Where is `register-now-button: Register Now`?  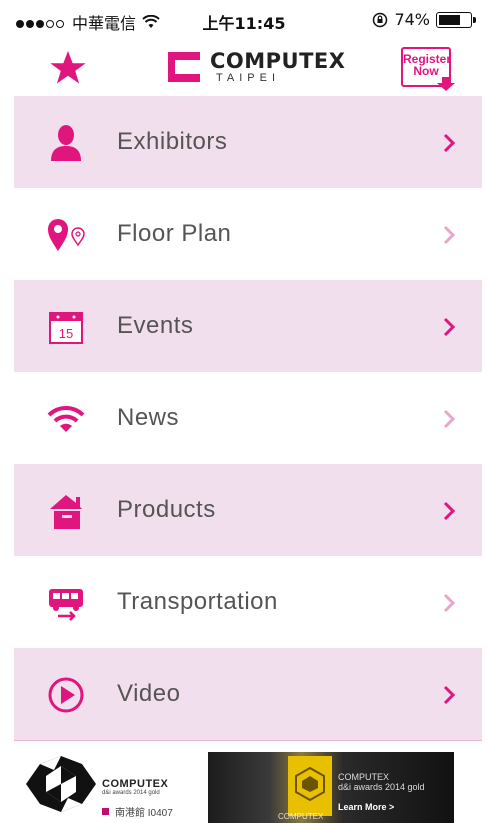
register-now-button: Register Now is located at coordinates (428, 69).